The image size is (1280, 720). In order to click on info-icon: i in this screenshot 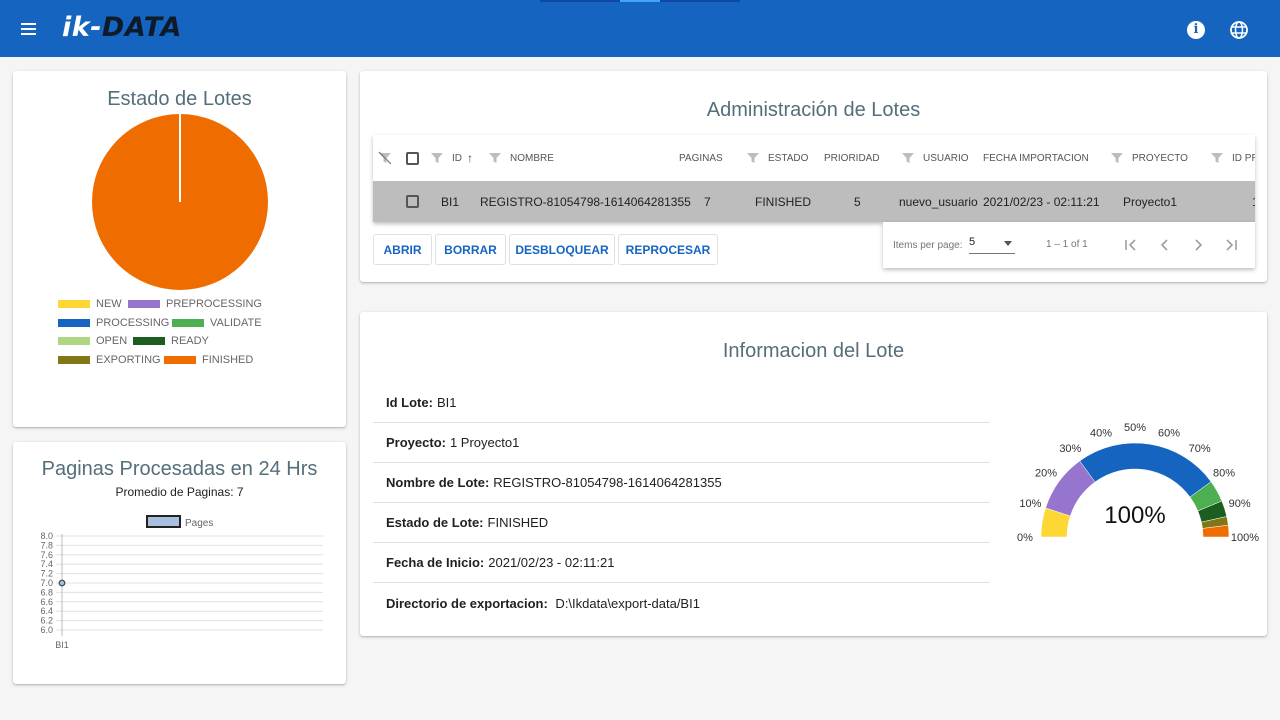, I will do `click(1196, 30)`.